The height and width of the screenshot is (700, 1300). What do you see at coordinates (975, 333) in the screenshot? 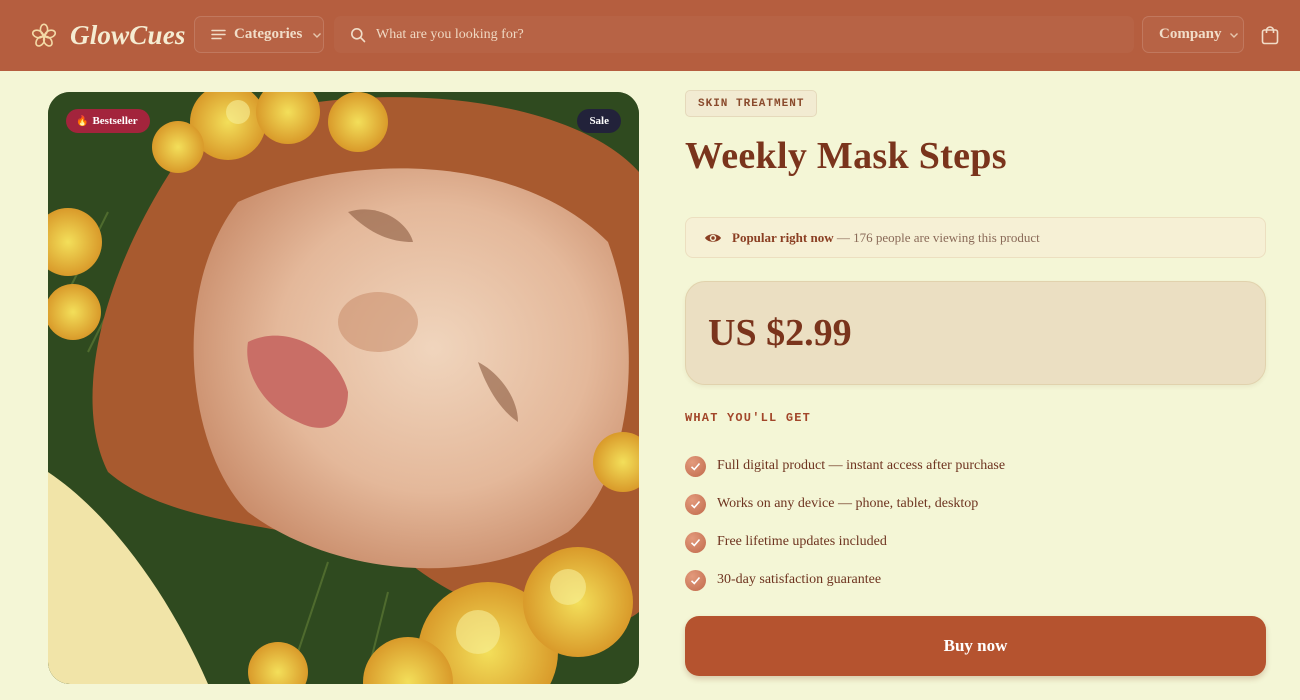
I see `price-box: US $2.99` at bounding box center [975, 333].